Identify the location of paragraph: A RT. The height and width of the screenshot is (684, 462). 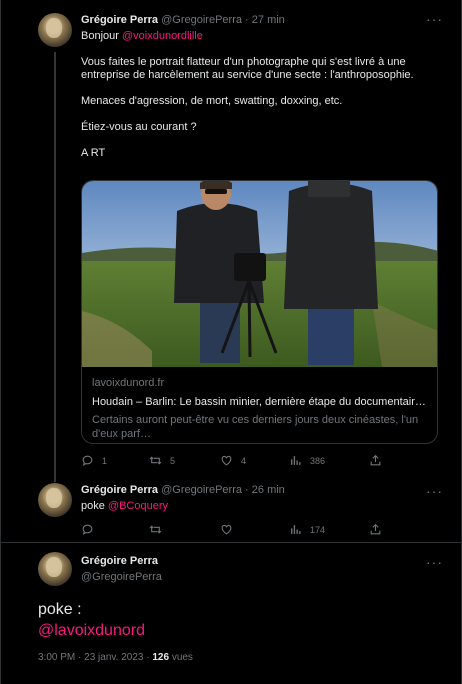
(93, 153).